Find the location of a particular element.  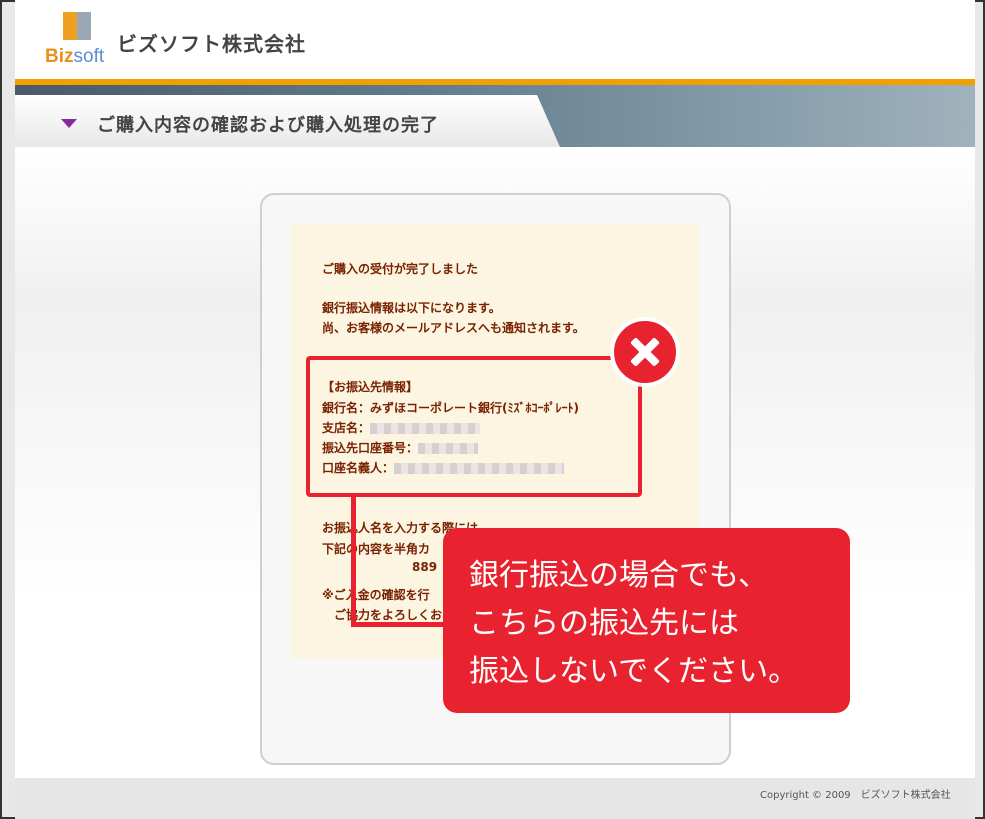

callout-line-2: こちらの振込先には is located at coordinates (604, 623).